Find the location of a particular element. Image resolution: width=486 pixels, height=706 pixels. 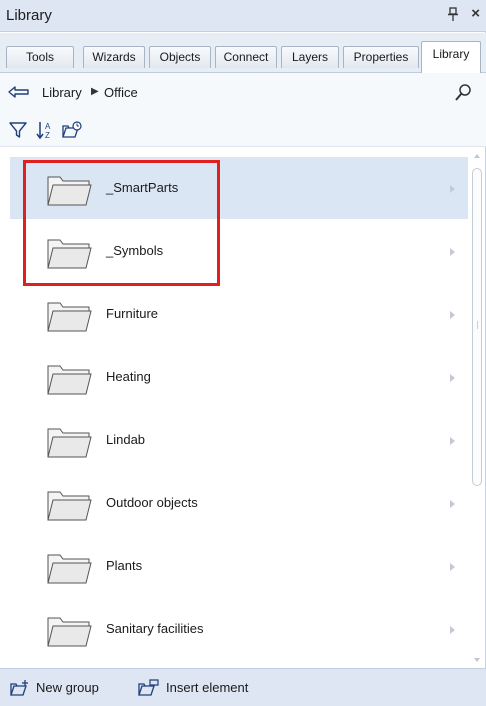

panel-titlebar: Library × is located at coordinates (243, 16).